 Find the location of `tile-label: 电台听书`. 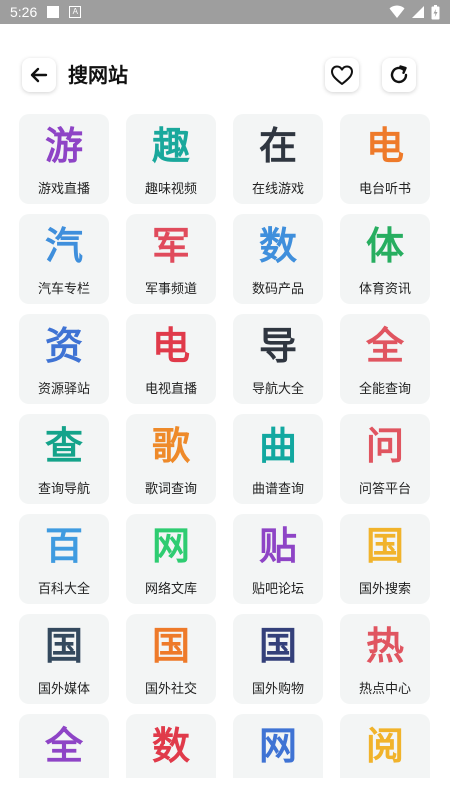

tile-label: 电台听书 is located at coordinates (384, 189).